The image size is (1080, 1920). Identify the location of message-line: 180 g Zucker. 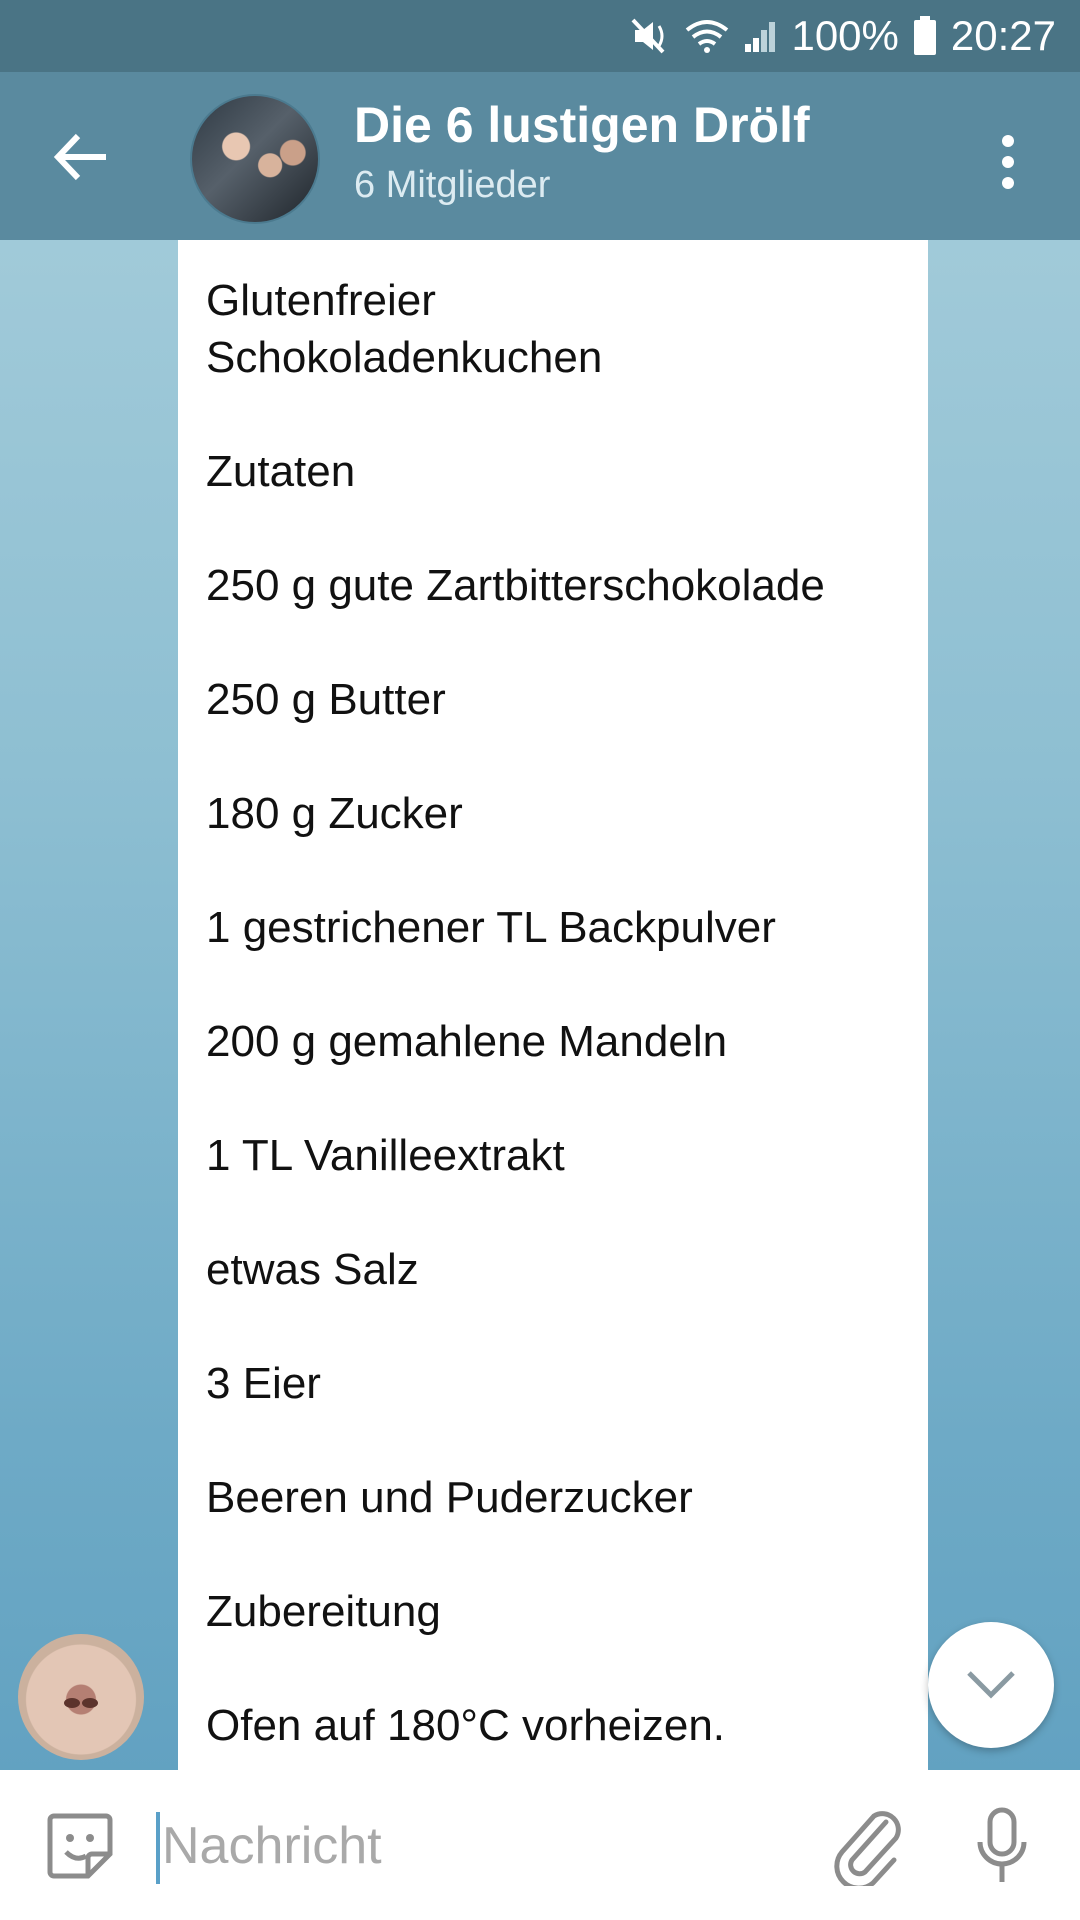
(334, 813).